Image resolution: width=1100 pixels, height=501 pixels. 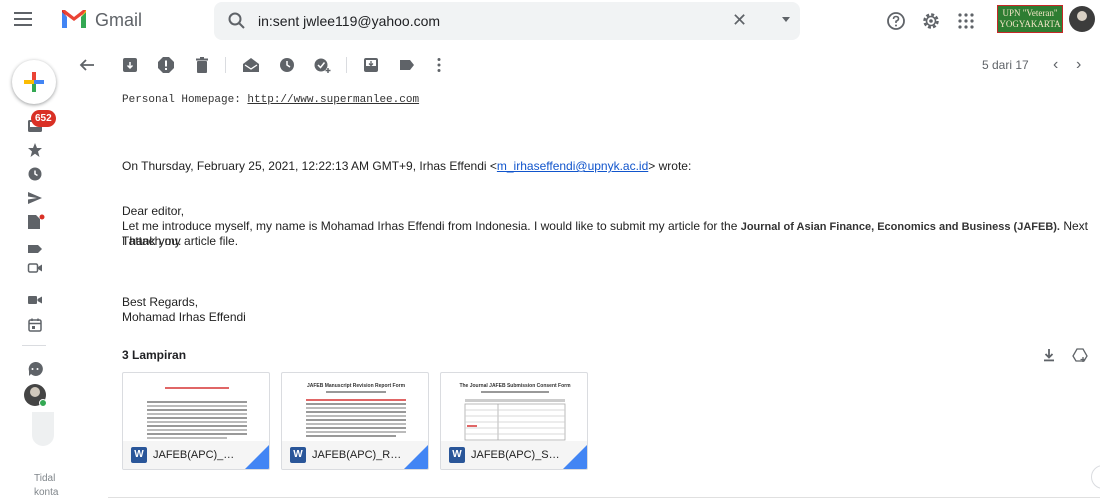 What do you see at coordinates (43, 429) in the screenshot?
I see `hangouts-placeholder-bubble` at bounding box center [43, 429].